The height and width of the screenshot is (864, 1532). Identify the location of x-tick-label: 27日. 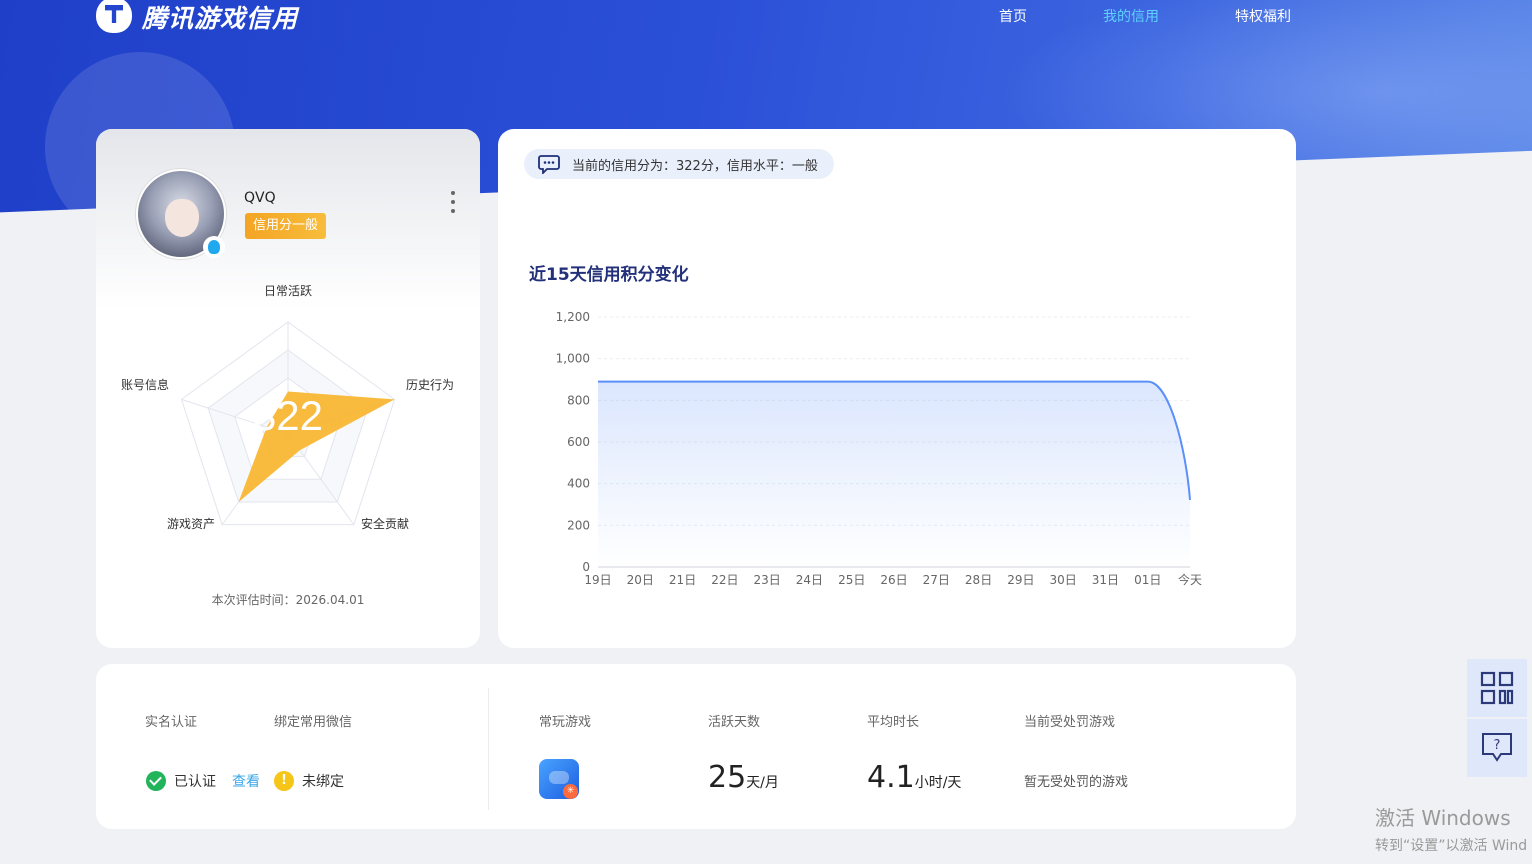
(936, 580).